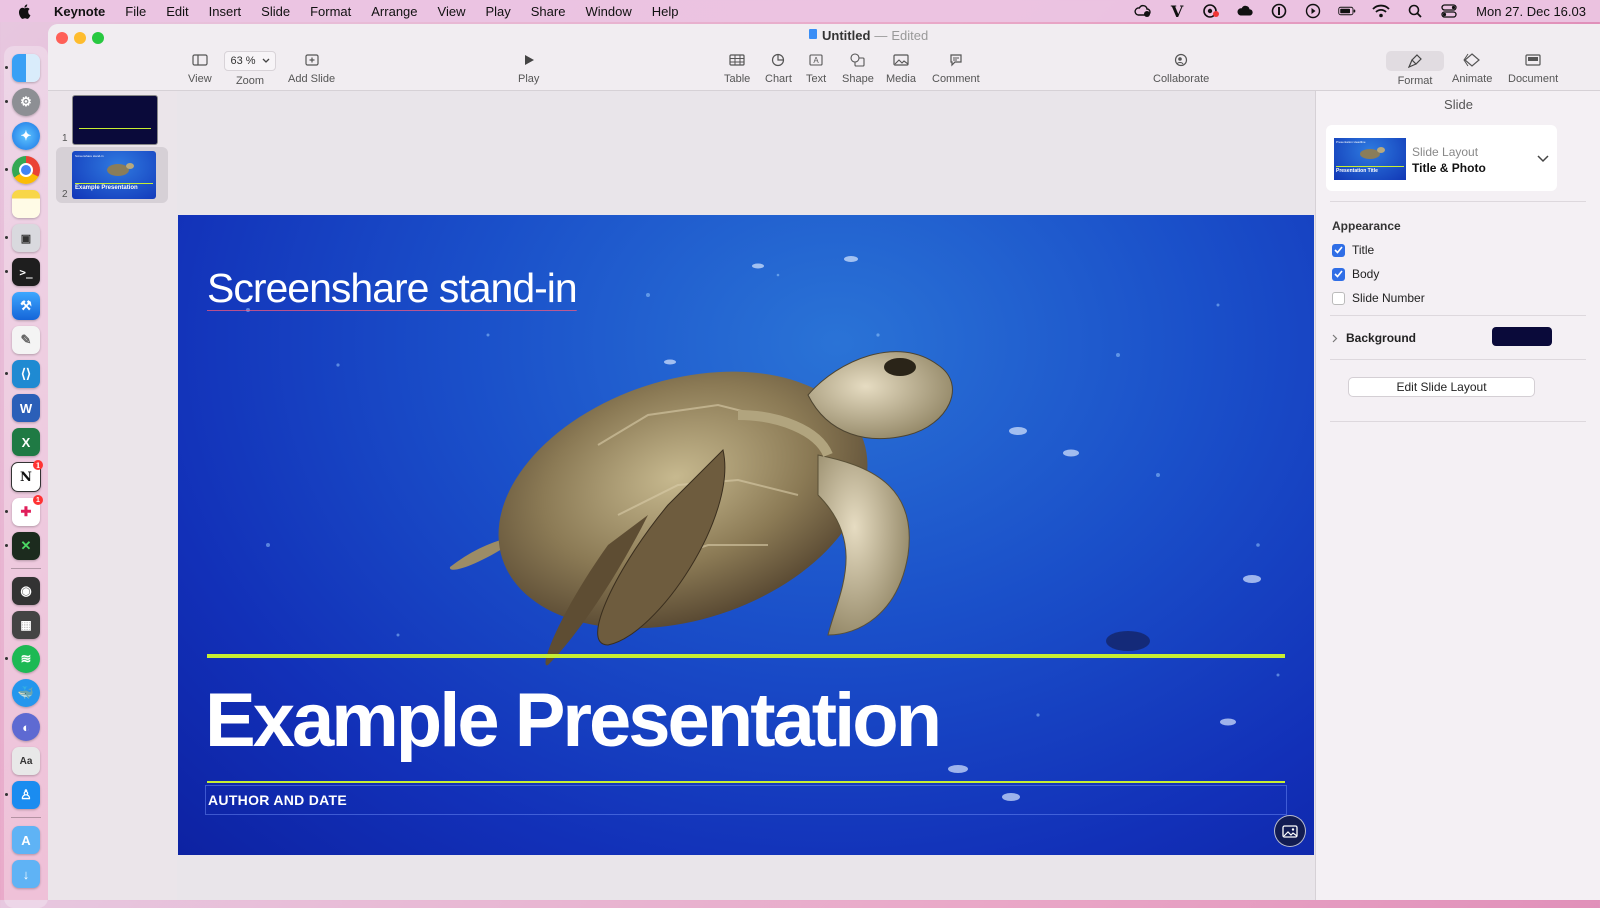 This screenshot has width=1600, height=908. What do you see at coordinates (1449, 11) in the screenshot?
I see `control-center-icon` at bounding box center [1449, 11].